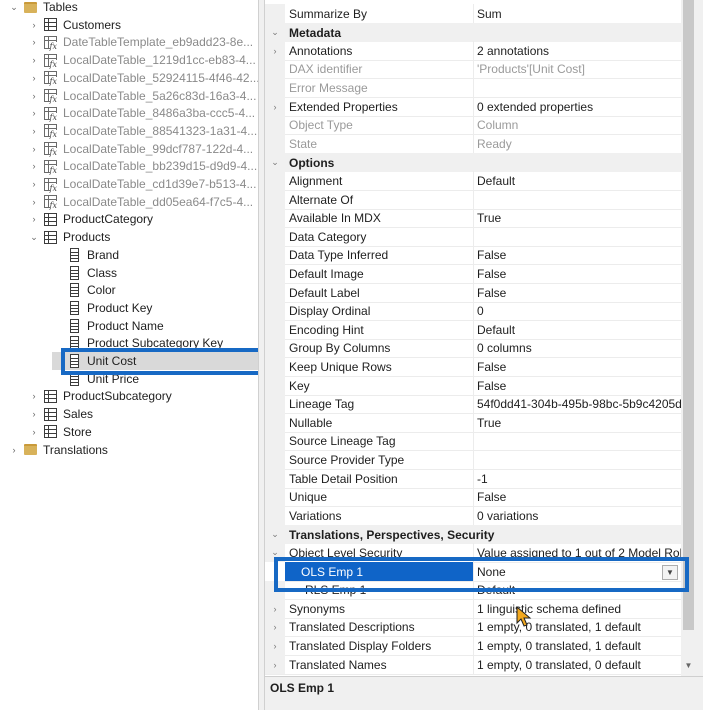 The height and width of the screenshot is (710, 703). Describe the element at coordinates (577, 50) in the screenshot. I see `property-value: 2 annotations` at that location.